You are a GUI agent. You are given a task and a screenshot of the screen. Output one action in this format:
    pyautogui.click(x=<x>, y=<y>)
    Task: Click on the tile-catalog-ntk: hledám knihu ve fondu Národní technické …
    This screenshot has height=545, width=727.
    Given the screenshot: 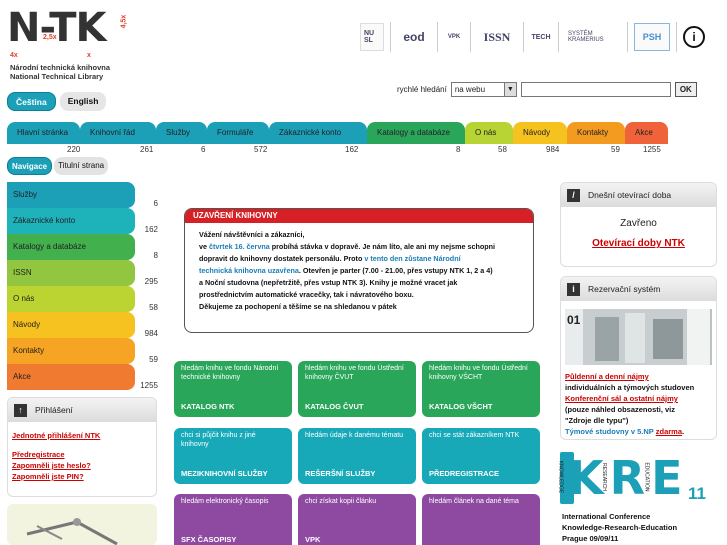 What is the action you would take?
    pyautogui.click(x=233, y=389)
    